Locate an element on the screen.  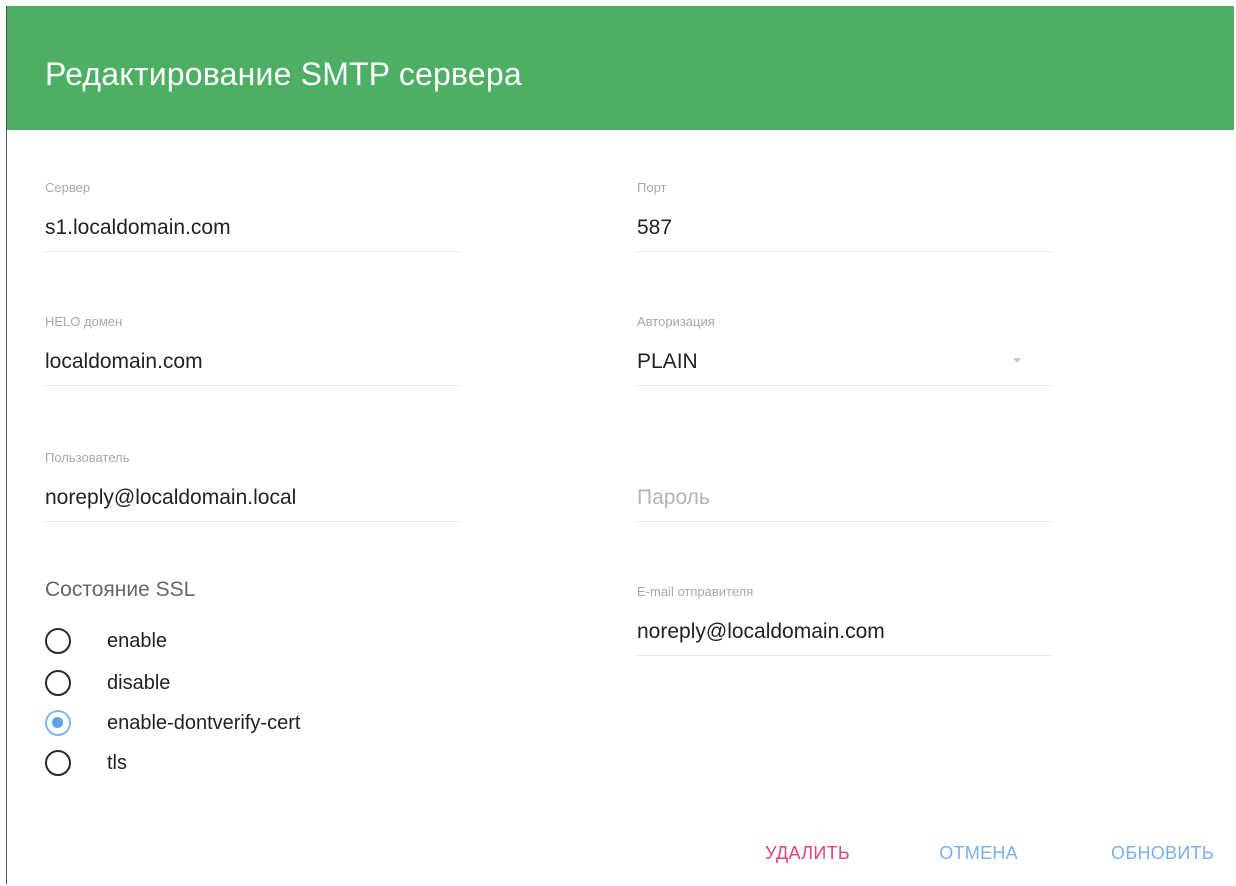
dialog-title: Редактирование SMTP сервера is located at coordinates (283, 74).